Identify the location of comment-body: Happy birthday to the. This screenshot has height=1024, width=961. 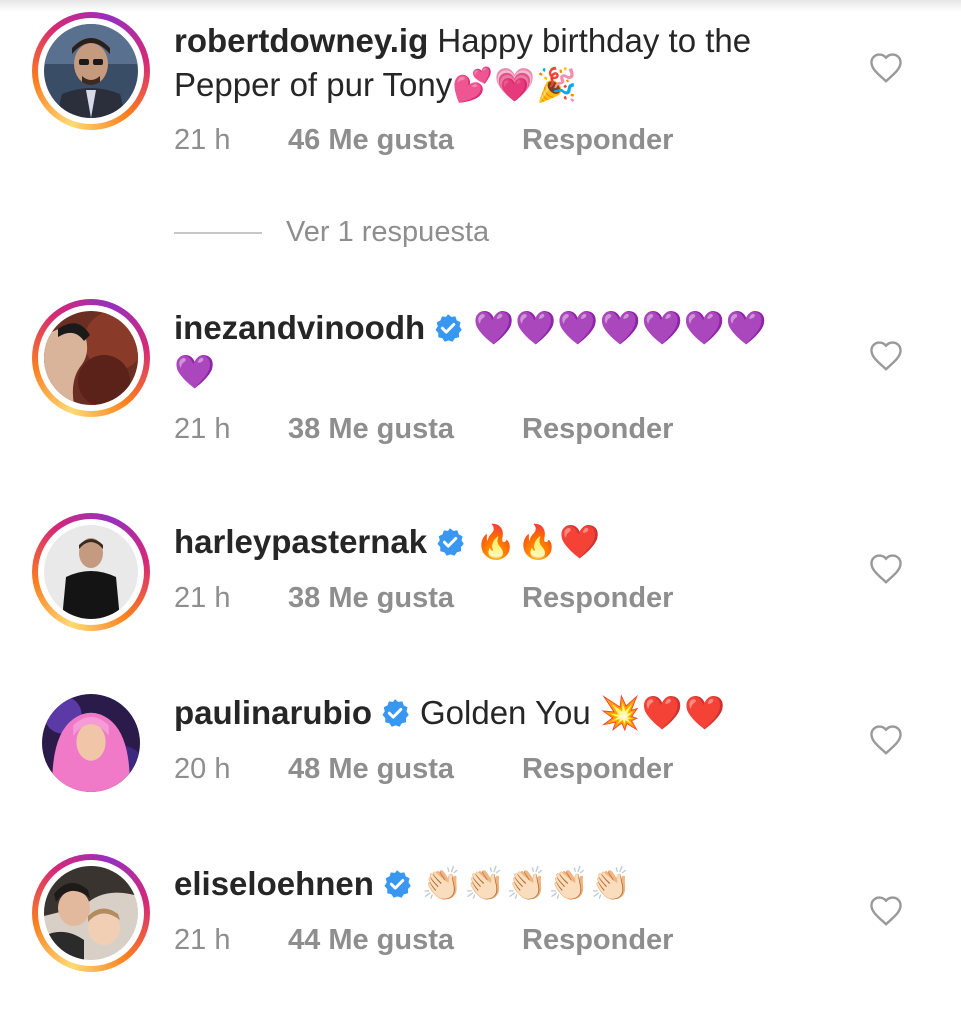
(594, 40).